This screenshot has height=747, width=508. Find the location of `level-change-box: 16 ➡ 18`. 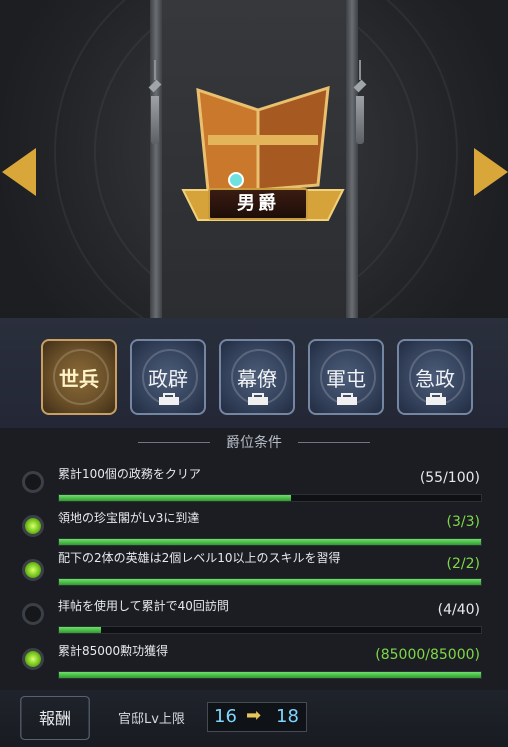

level-change-box: 16 ➡ 18 is located at coordinates (257, 717).